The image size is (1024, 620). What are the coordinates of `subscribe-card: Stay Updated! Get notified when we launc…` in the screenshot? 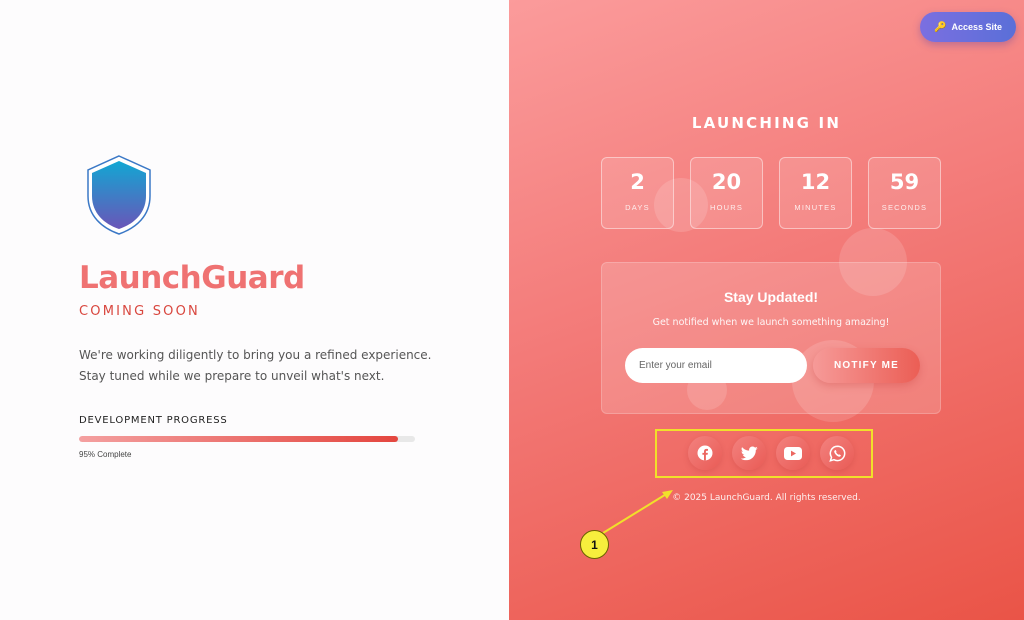 It's located at (771, 338).